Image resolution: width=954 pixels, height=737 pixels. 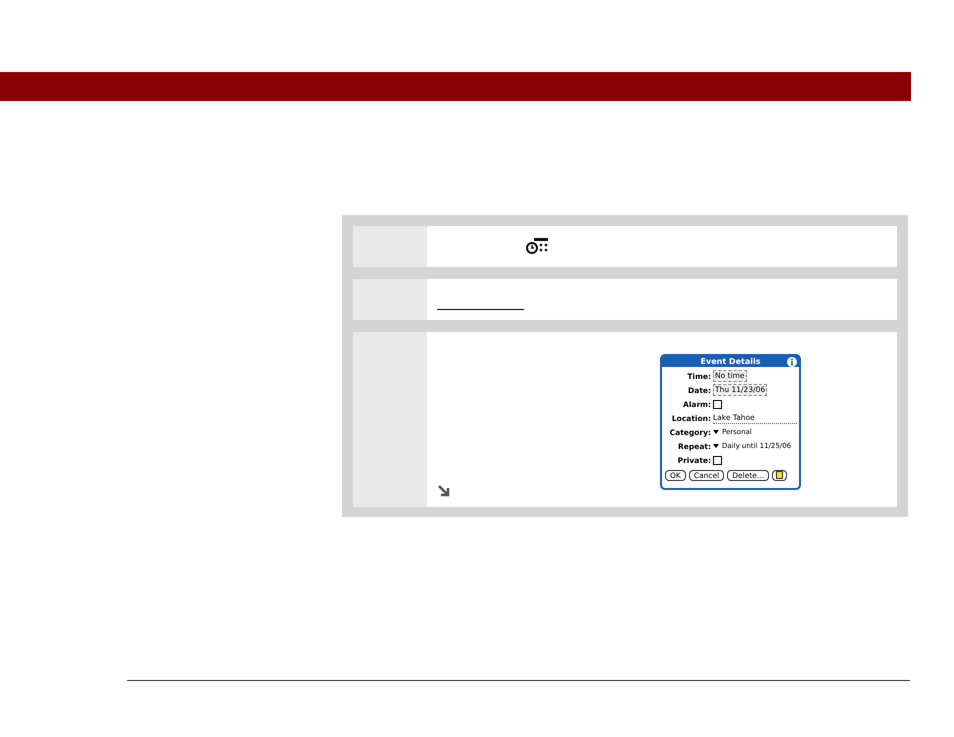 What do you see at coordinates (730, 361) in the screenshot?
I see `dialog-title: Event Details` at bounding box center [730, 361].